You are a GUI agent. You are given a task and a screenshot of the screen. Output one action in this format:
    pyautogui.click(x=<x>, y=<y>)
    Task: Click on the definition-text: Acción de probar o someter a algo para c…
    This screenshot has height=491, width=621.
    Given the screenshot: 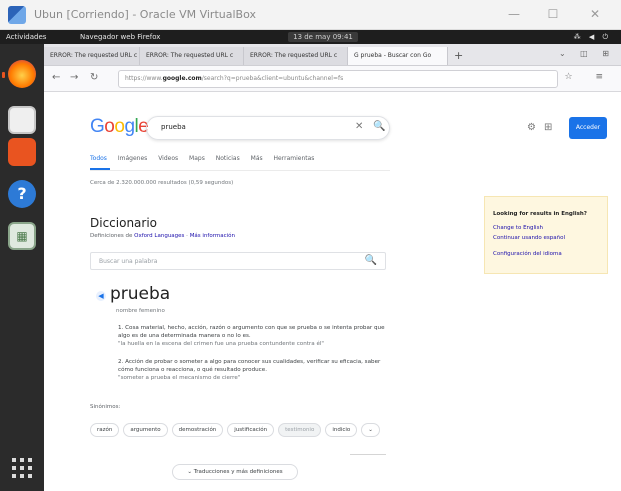 What is the action you would take?
    pyautogui.click(x=249, y=366)
    